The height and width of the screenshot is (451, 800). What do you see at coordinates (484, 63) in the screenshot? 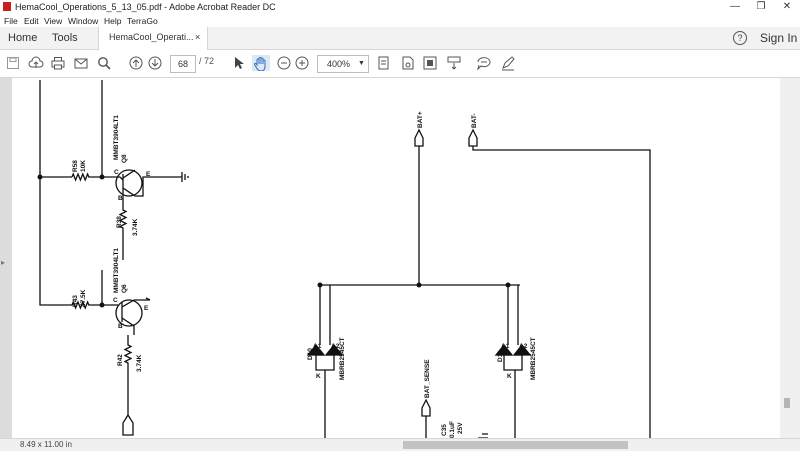
I see `comment-icon` at bounding box center [484, 63].